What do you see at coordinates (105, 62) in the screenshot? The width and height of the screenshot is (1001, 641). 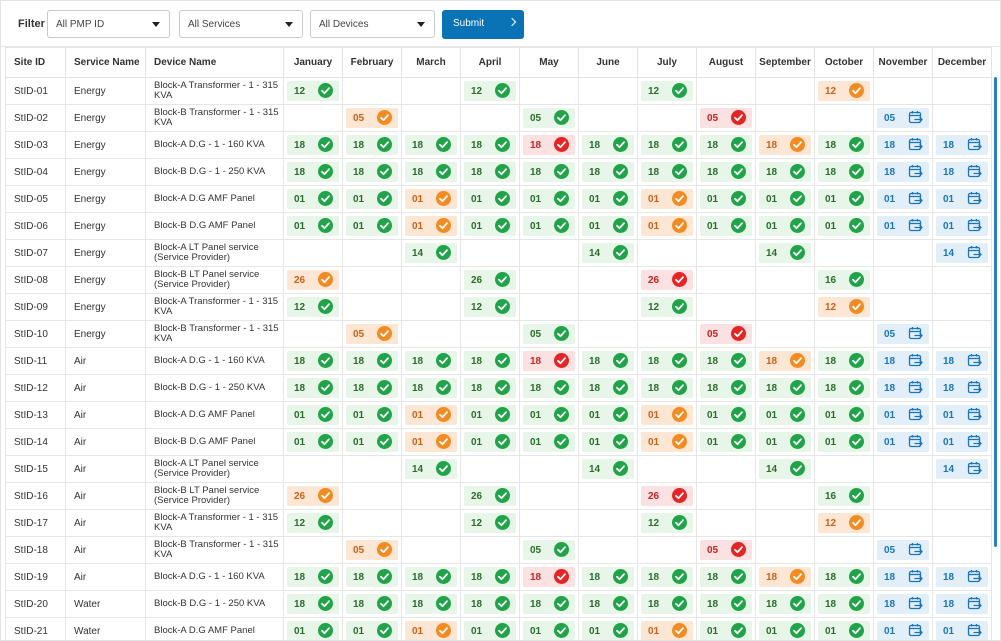 I see `col-header-service: Service Name` at bounding box center [105, 62].